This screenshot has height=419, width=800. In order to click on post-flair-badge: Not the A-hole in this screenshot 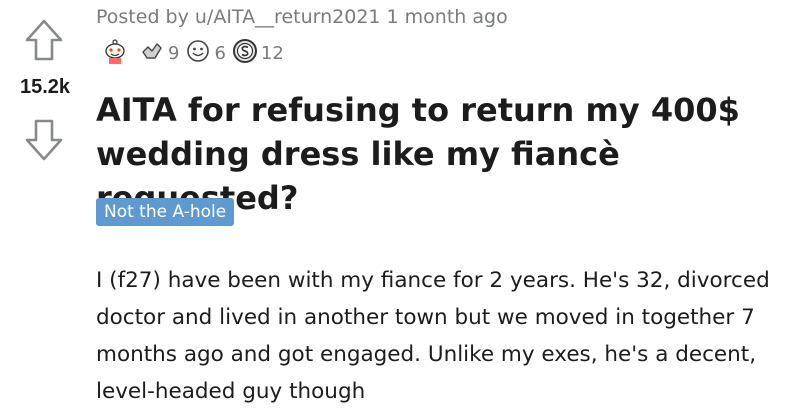, I will do `click(165, 212)`.